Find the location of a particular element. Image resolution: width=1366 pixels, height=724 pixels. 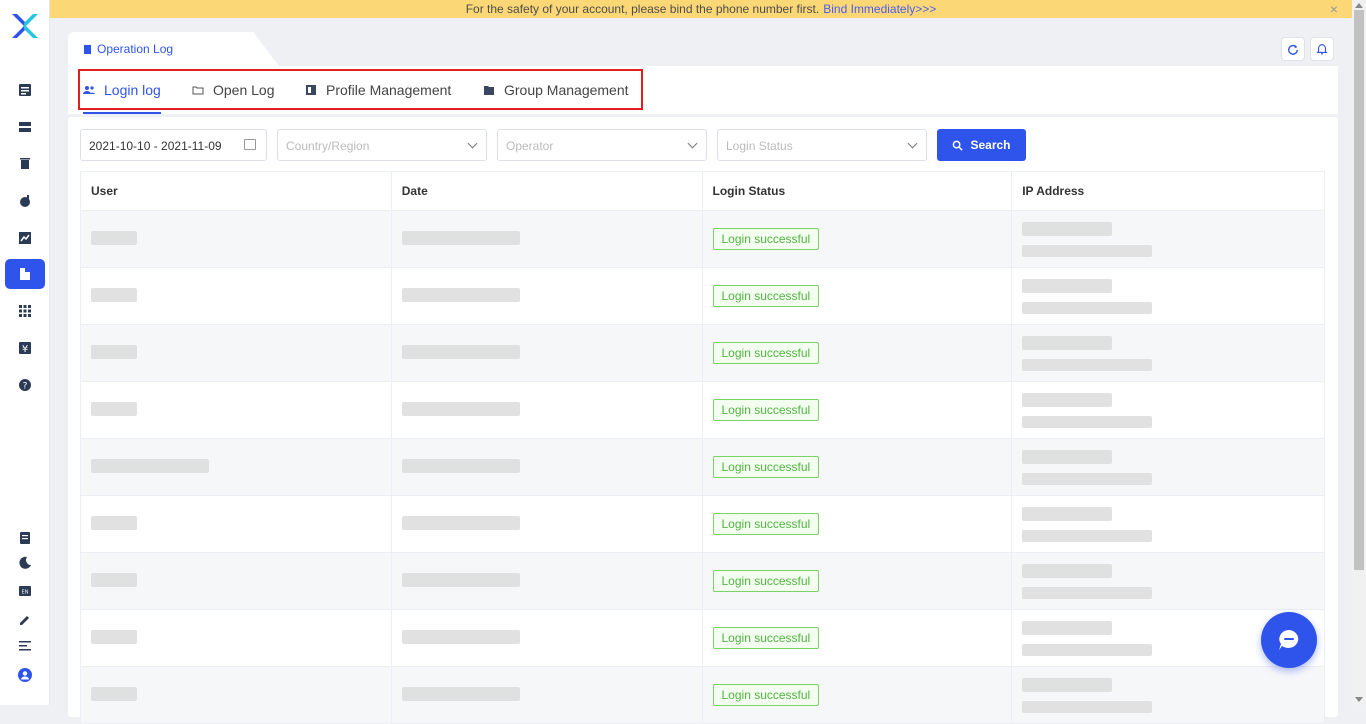

app-logo is located at coordinates (25, 26).